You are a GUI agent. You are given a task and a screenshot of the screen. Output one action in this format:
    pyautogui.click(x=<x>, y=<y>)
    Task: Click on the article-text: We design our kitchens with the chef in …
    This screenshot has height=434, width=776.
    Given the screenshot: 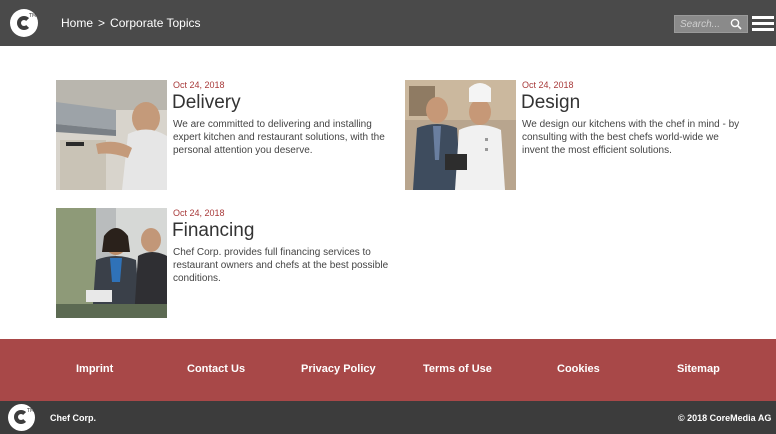 What is the action you would take?
    pyautogui.click(x=631, y=137)
    